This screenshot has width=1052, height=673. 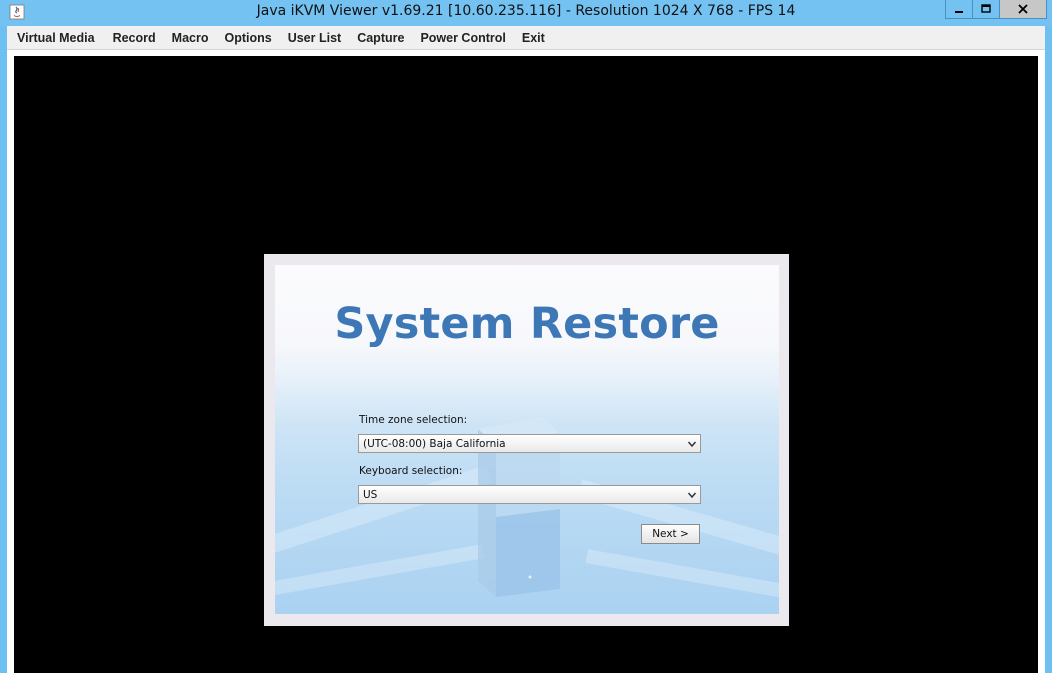 What do you see at coordinates (434, 444) in the screenshot?
I see `timezone-value: (UTC-08:00) Baja California` at bounding box center [434, 444].